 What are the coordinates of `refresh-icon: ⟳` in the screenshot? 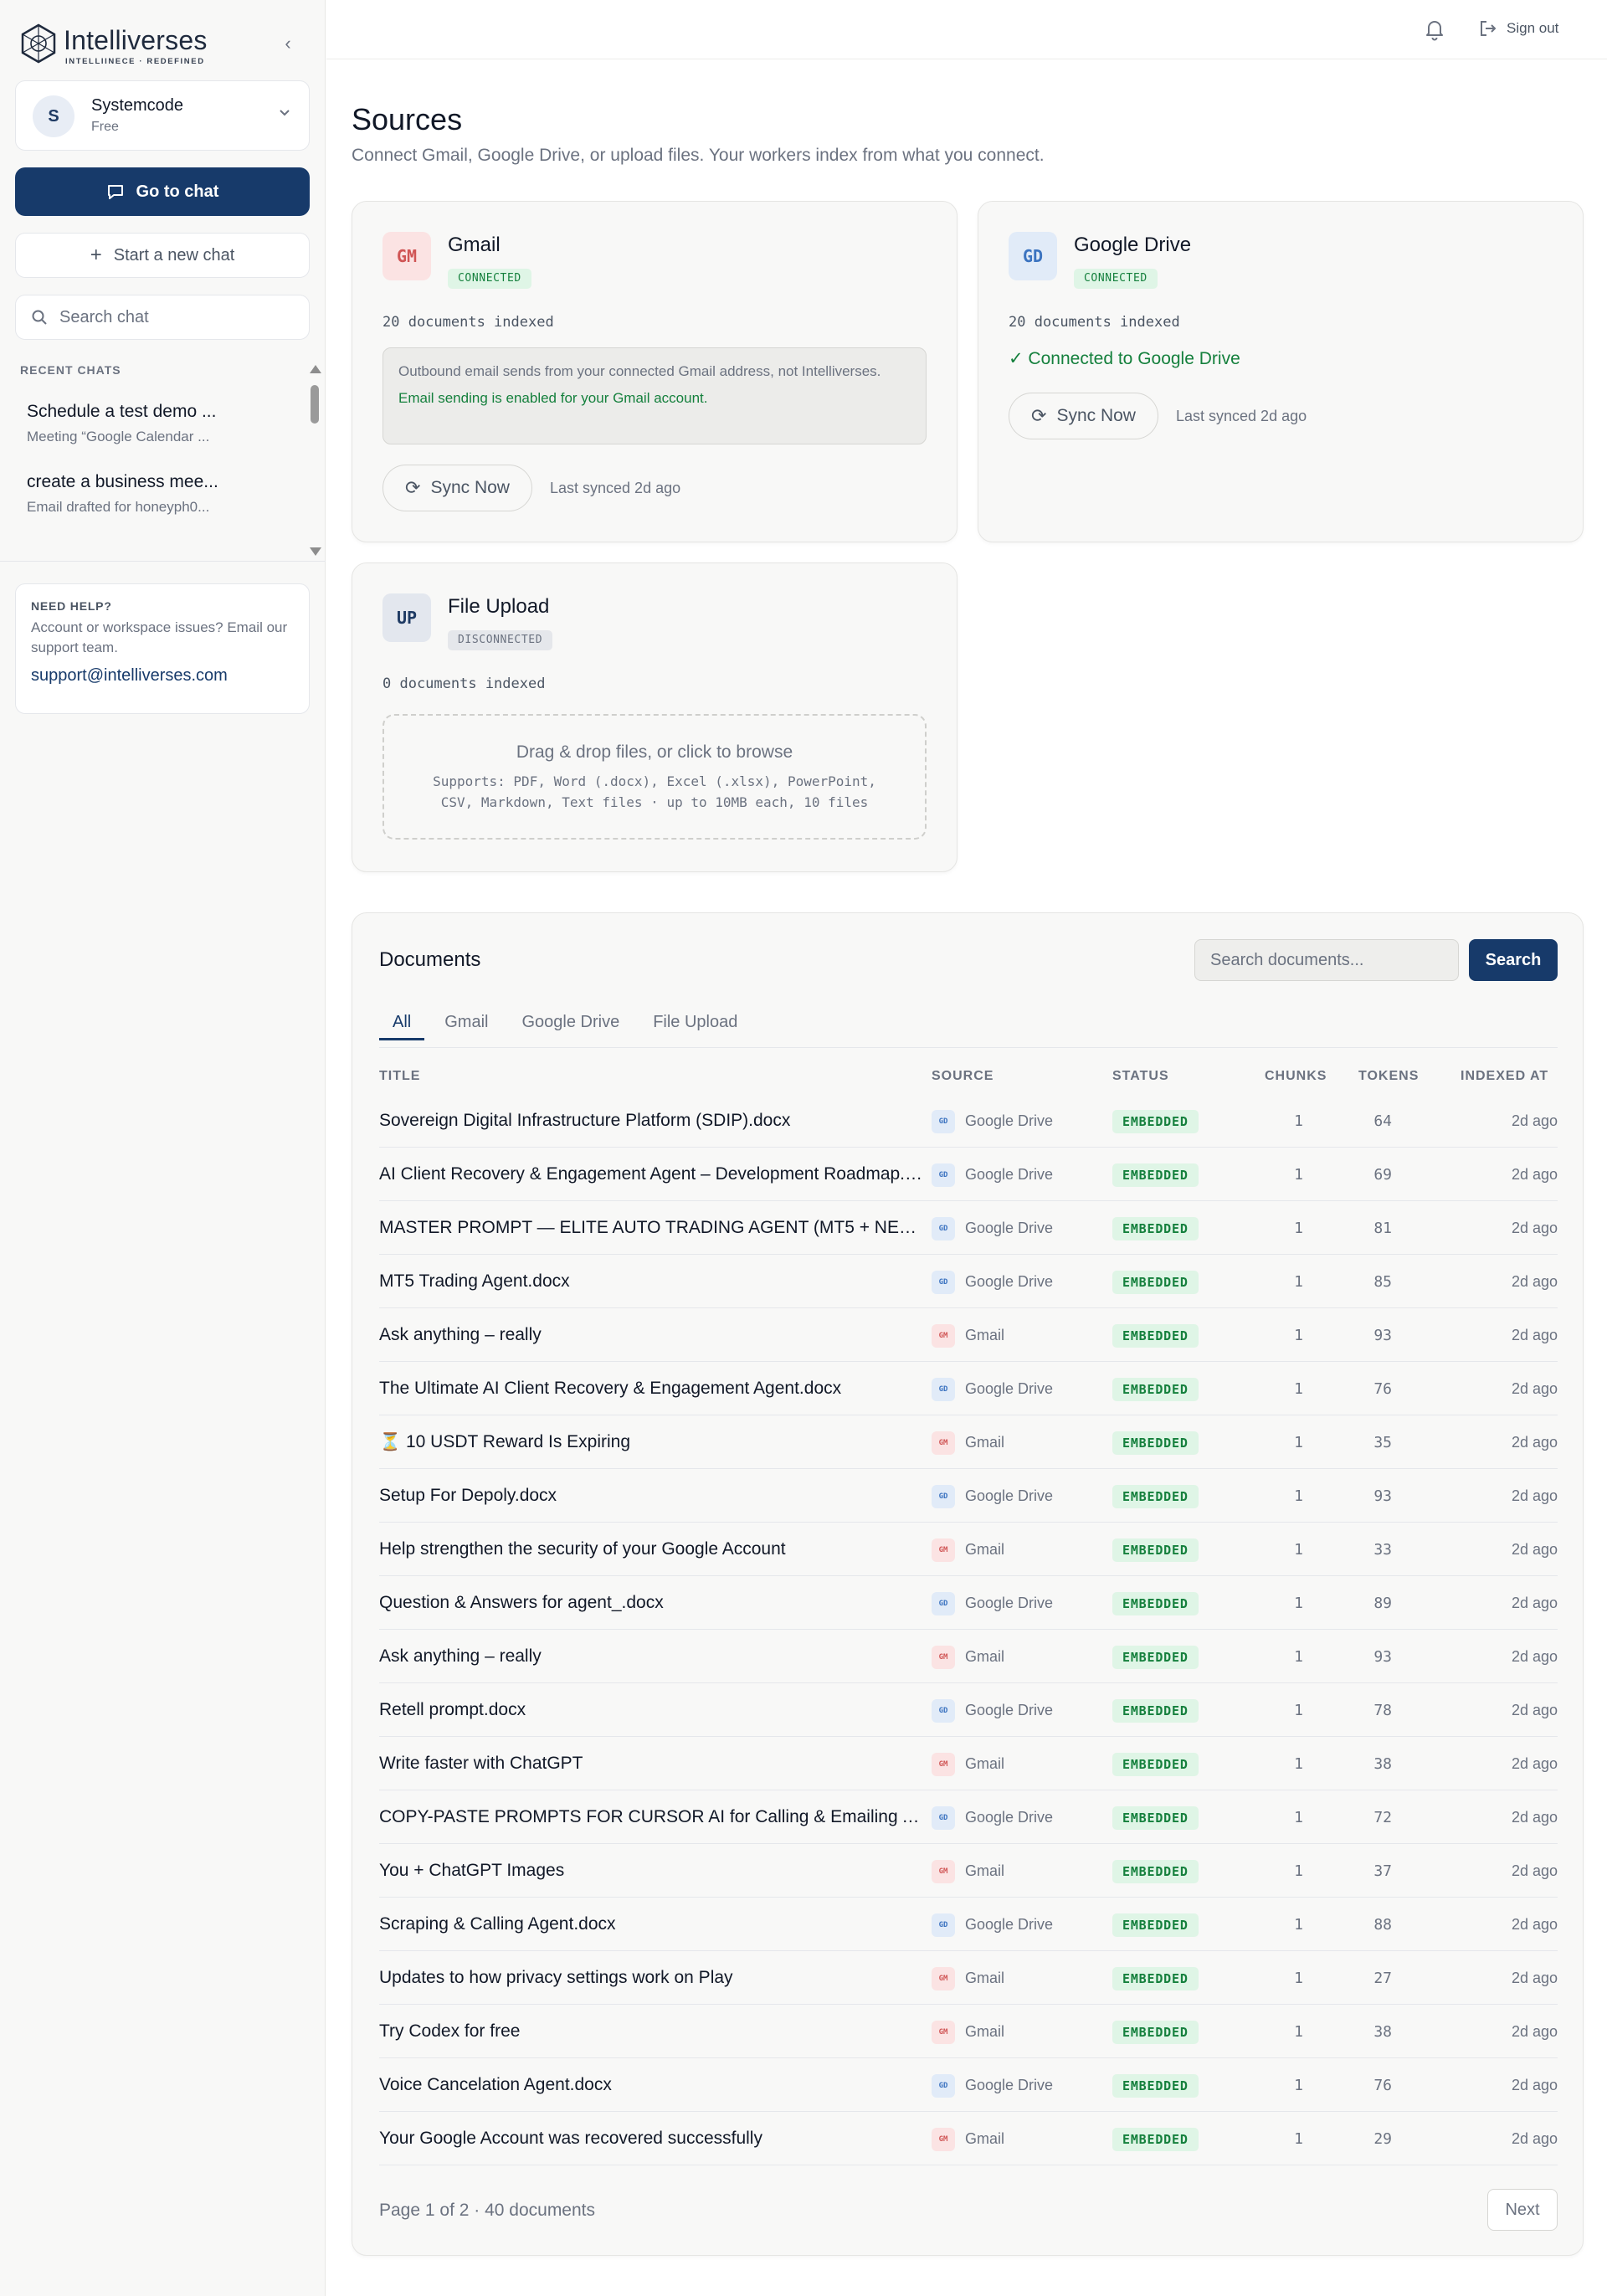 It's located at (1039, 415).